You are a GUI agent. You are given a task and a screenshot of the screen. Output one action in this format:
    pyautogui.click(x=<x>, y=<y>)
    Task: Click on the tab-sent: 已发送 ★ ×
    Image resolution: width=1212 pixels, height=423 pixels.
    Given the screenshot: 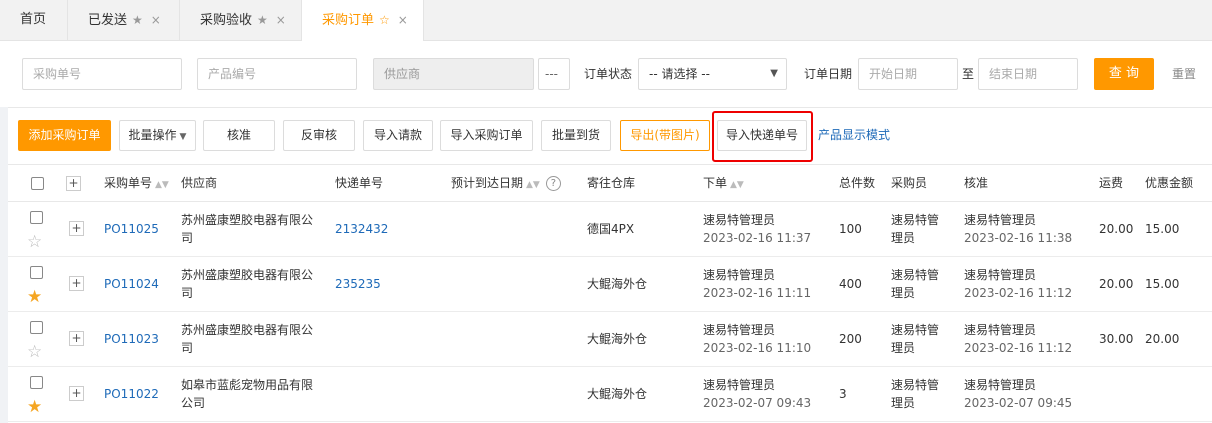 What is the action you would take?
    pyautogui.click(x=124, y=20)
    